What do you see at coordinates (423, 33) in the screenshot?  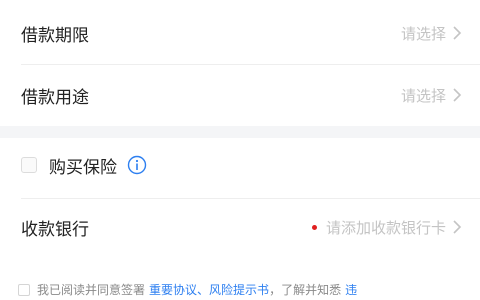 I see `loan-term-value: 请选择` at bounding box center [423, 33].